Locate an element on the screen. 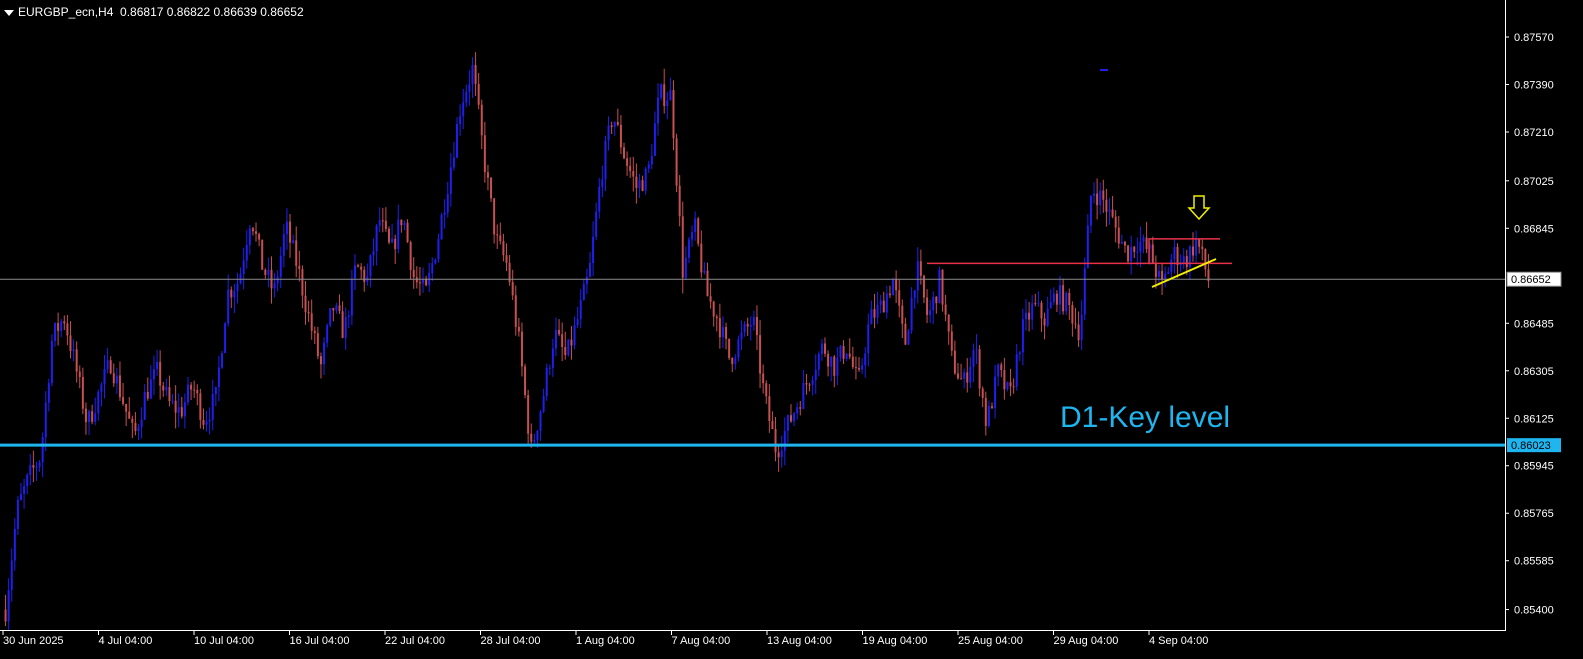 The height and width of the screenshot is (659, 1583). price-tick-label: 0.85400 is located at coordinates (1534, 611).